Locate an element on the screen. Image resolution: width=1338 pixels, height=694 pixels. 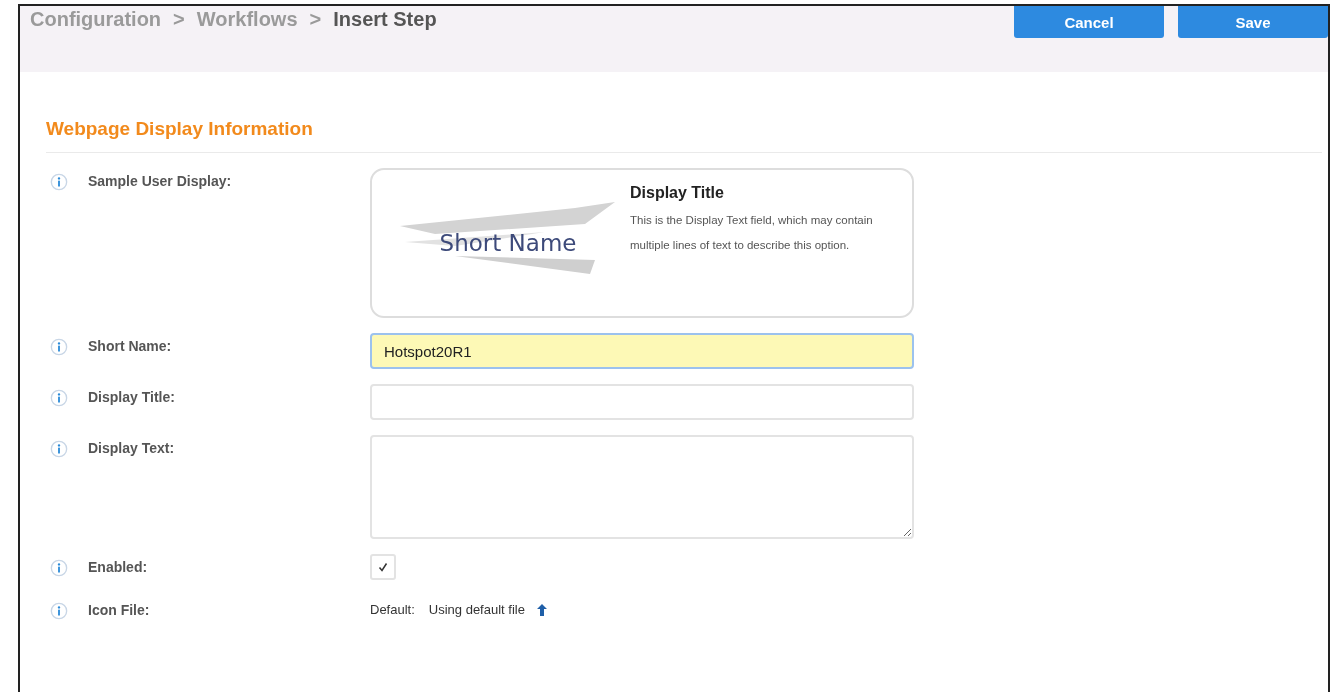
field-label: Short Name: is located at coordinates (130, 345).